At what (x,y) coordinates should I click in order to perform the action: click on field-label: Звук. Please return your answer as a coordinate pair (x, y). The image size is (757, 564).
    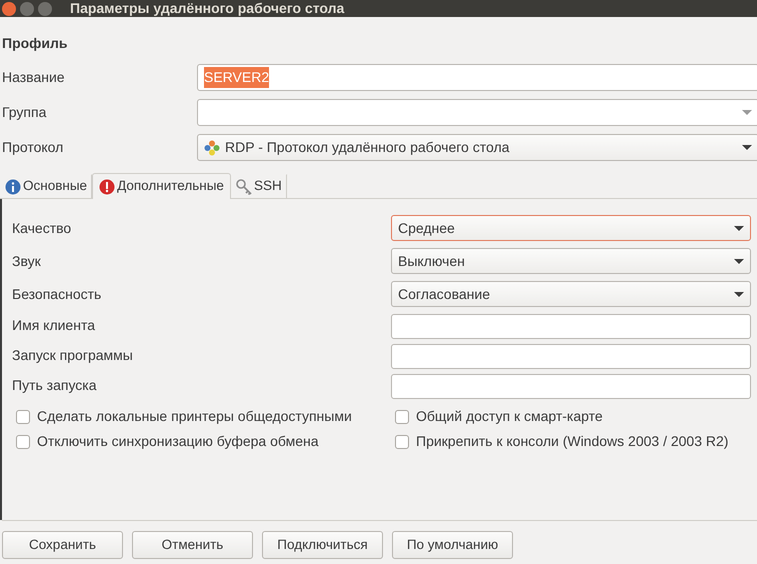
    Looking at the image, I should click on (27, 261).